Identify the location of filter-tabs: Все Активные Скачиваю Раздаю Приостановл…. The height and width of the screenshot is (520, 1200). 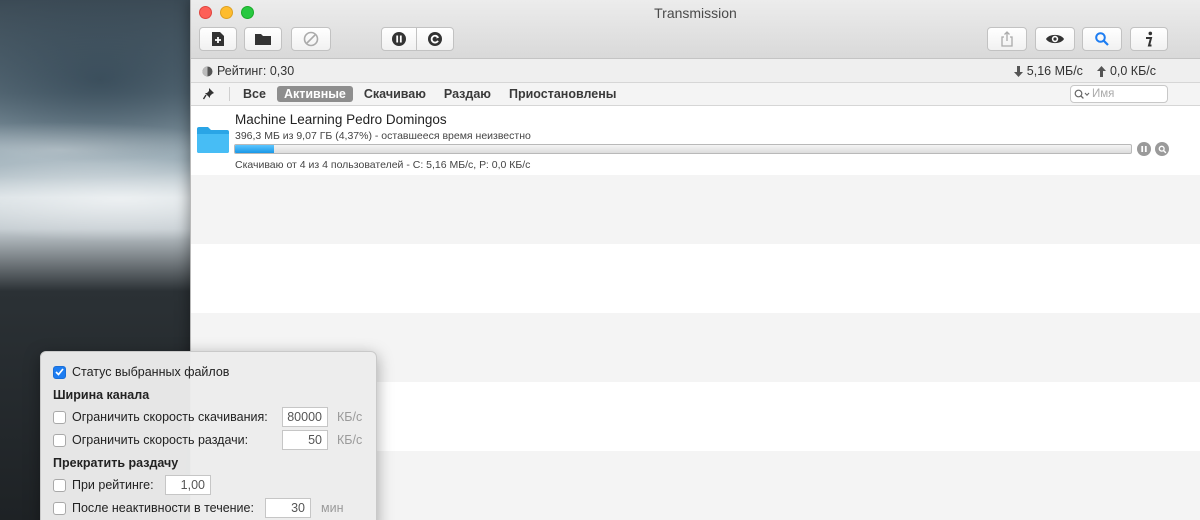
(429, 94).